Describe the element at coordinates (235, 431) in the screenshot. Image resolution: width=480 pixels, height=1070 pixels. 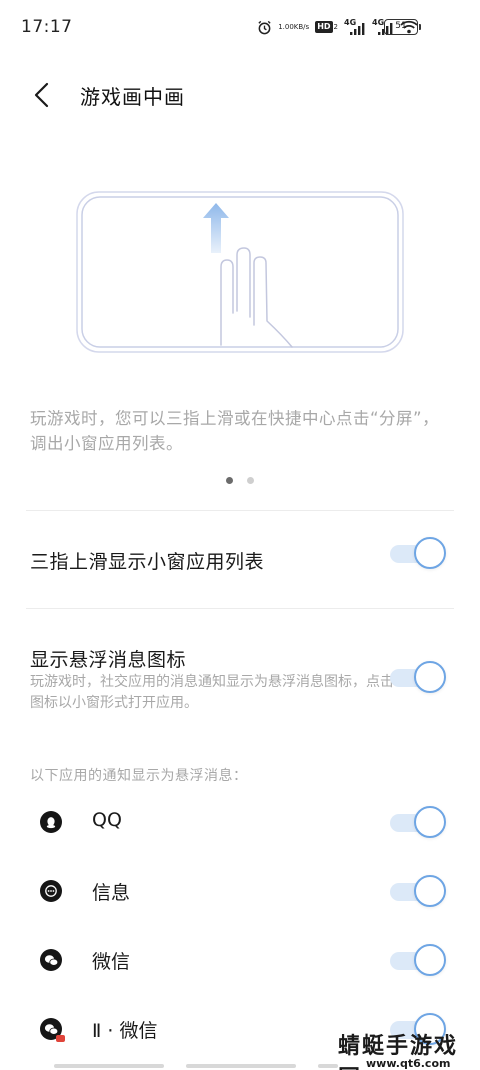
I see `guide-description: 玩游戏时，您可以三指上滑或在快捷中心点击“分屏”，调出小窗应用列表。` at that location.